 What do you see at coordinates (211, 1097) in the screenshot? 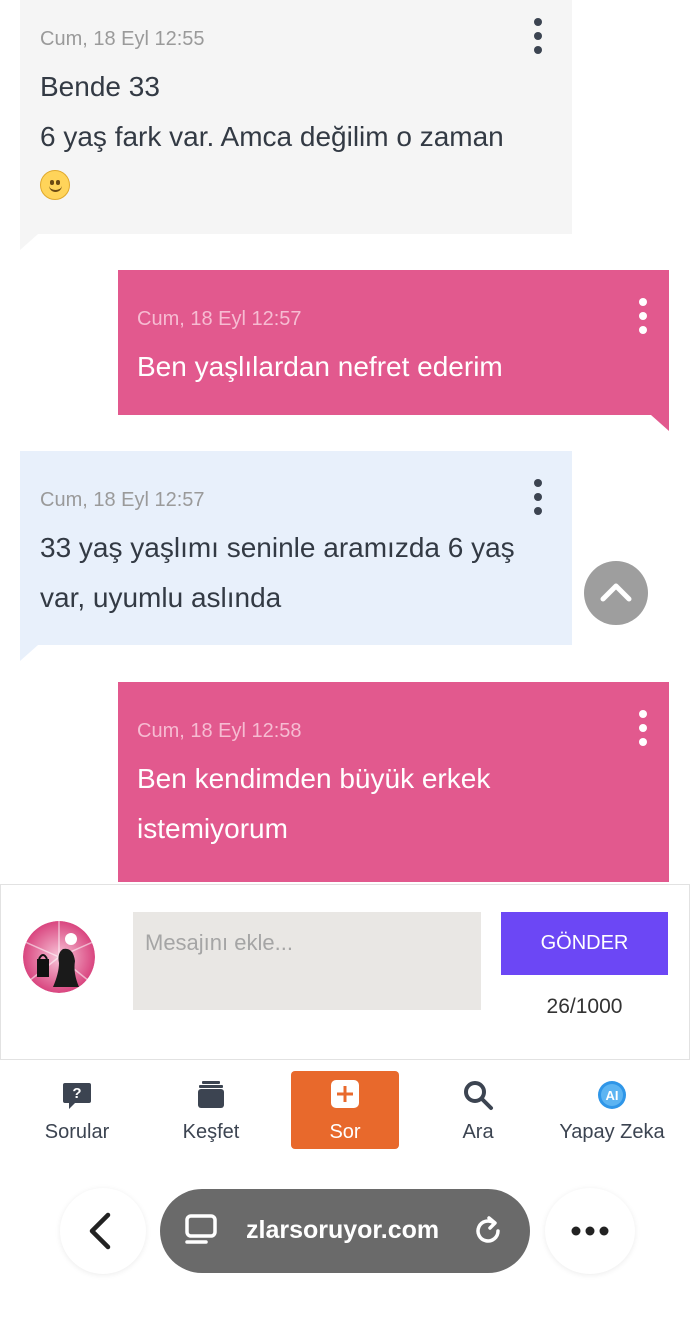
I see `cards-stack-icon` at bounding box center [211, 1097].